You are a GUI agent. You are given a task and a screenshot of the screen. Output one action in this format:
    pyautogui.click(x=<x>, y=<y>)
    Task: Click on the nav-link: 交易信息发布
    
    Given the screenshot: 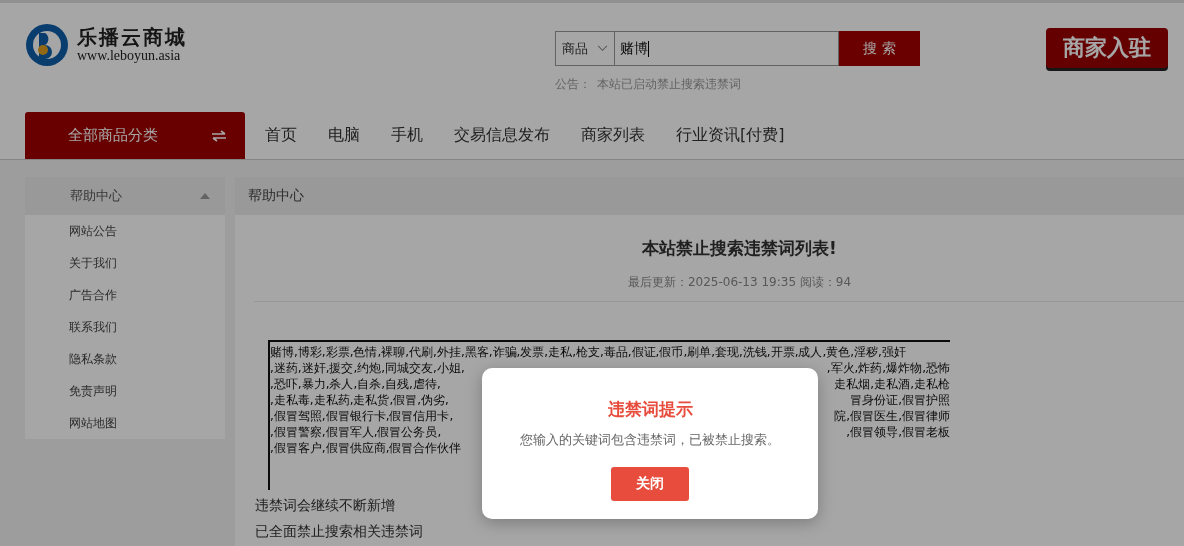 What is the action you would take?
    pyautogui.click(x=502, y=135)
    